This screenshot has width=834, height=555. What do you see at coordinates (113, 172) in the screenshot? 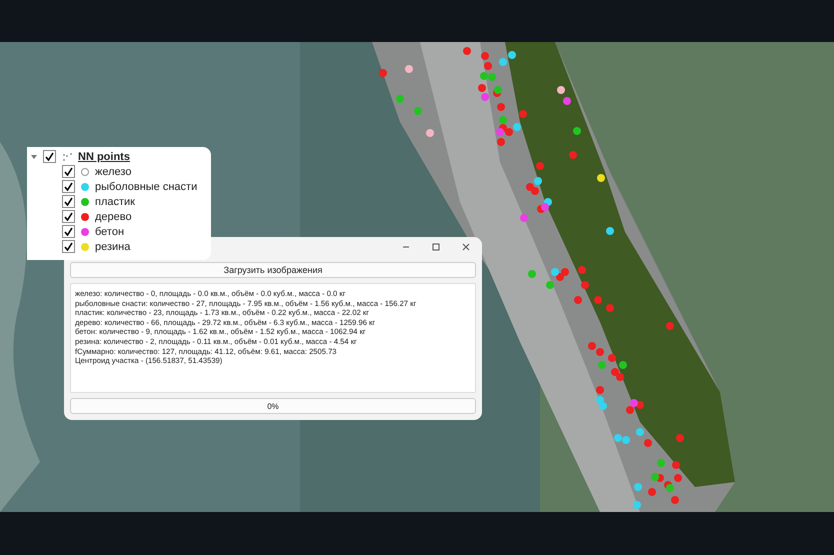
I see `category-label: железо` at bounding box center [113, 172].